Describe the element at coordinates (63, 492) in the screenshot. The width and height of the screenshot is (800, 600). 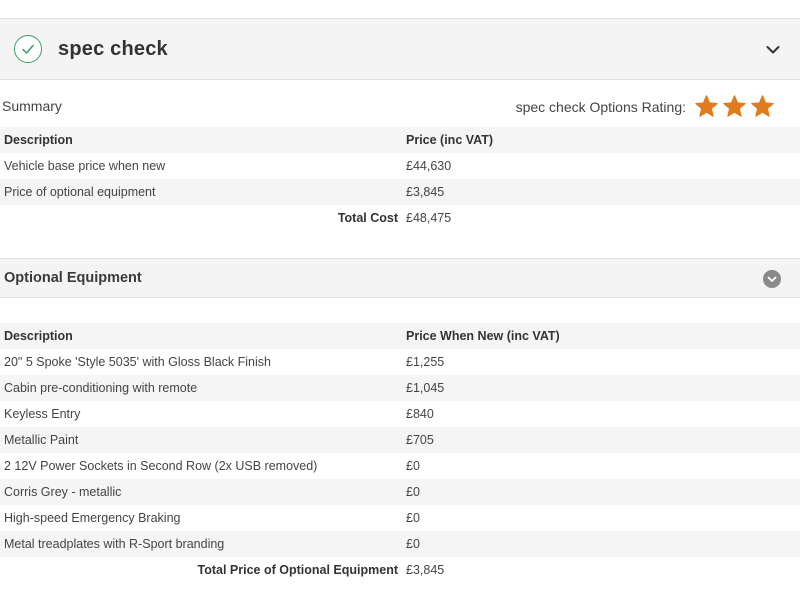
I see `row-description: Corris Grey - metallic` at that location.